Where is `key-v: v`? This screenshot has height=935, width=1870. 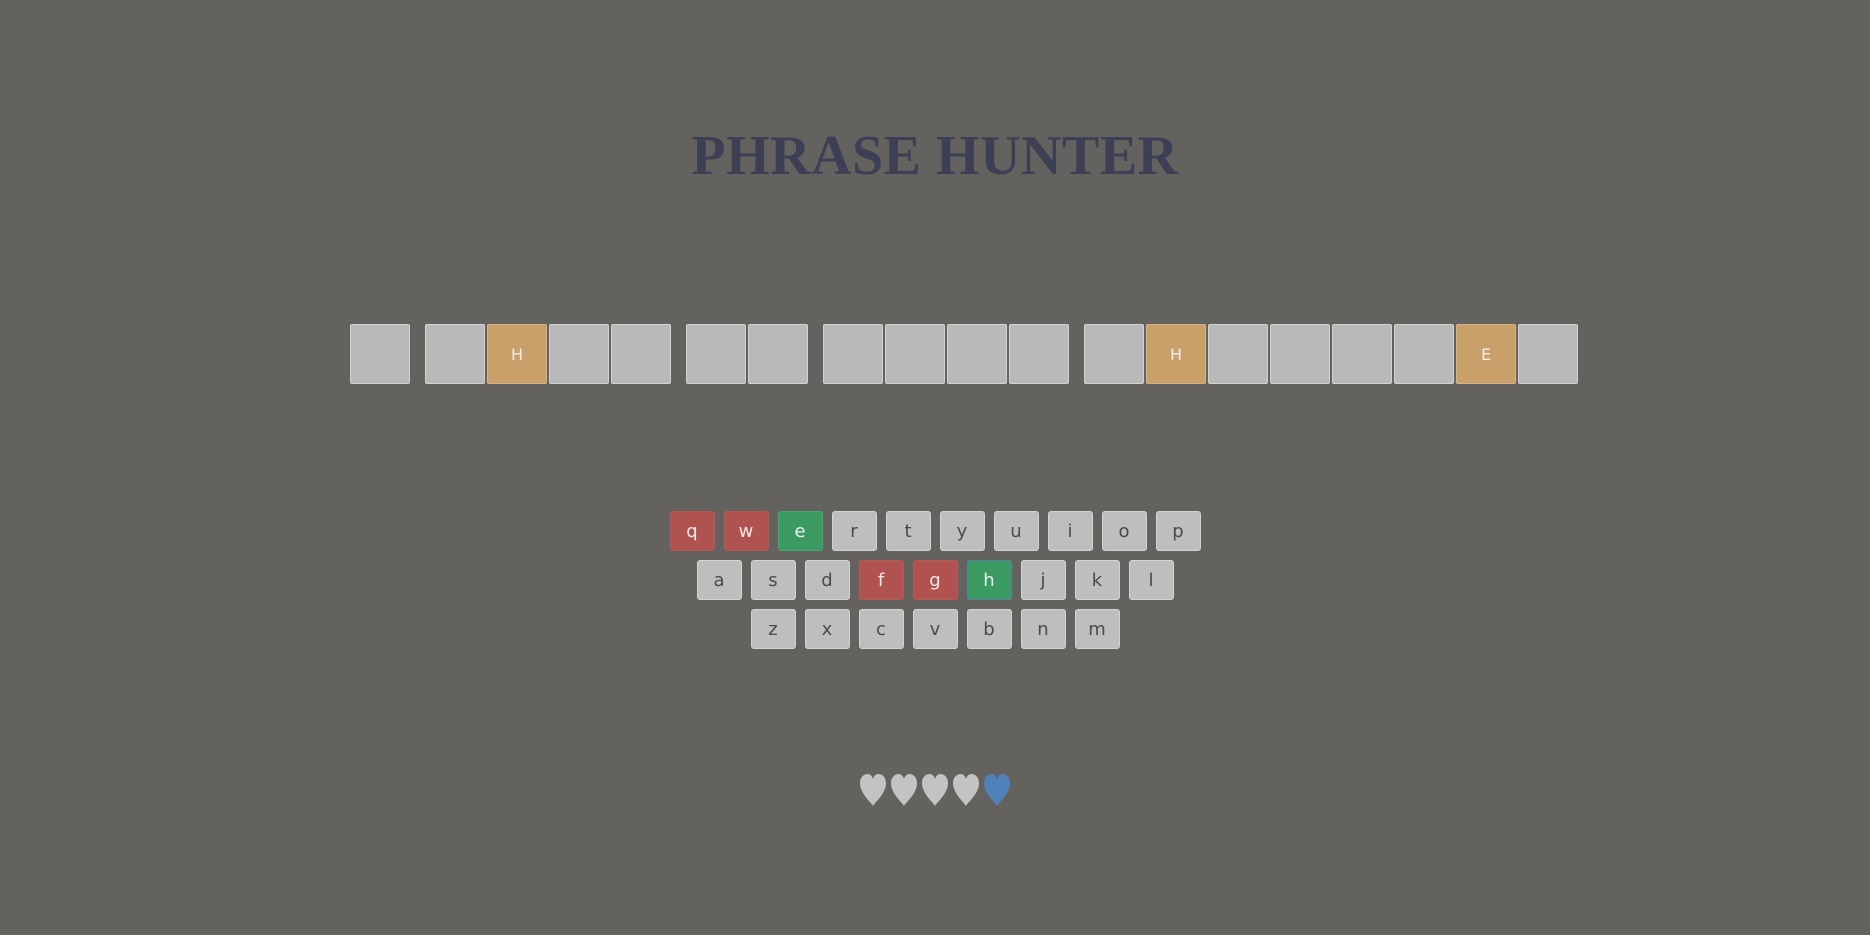
key-v: v is located at coordinates (935, 629).